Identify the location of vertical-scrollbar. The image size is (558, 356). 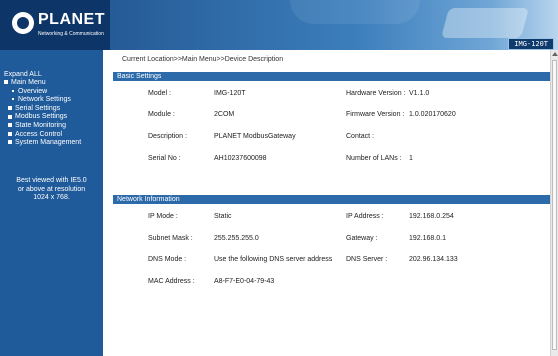
(554, 203).